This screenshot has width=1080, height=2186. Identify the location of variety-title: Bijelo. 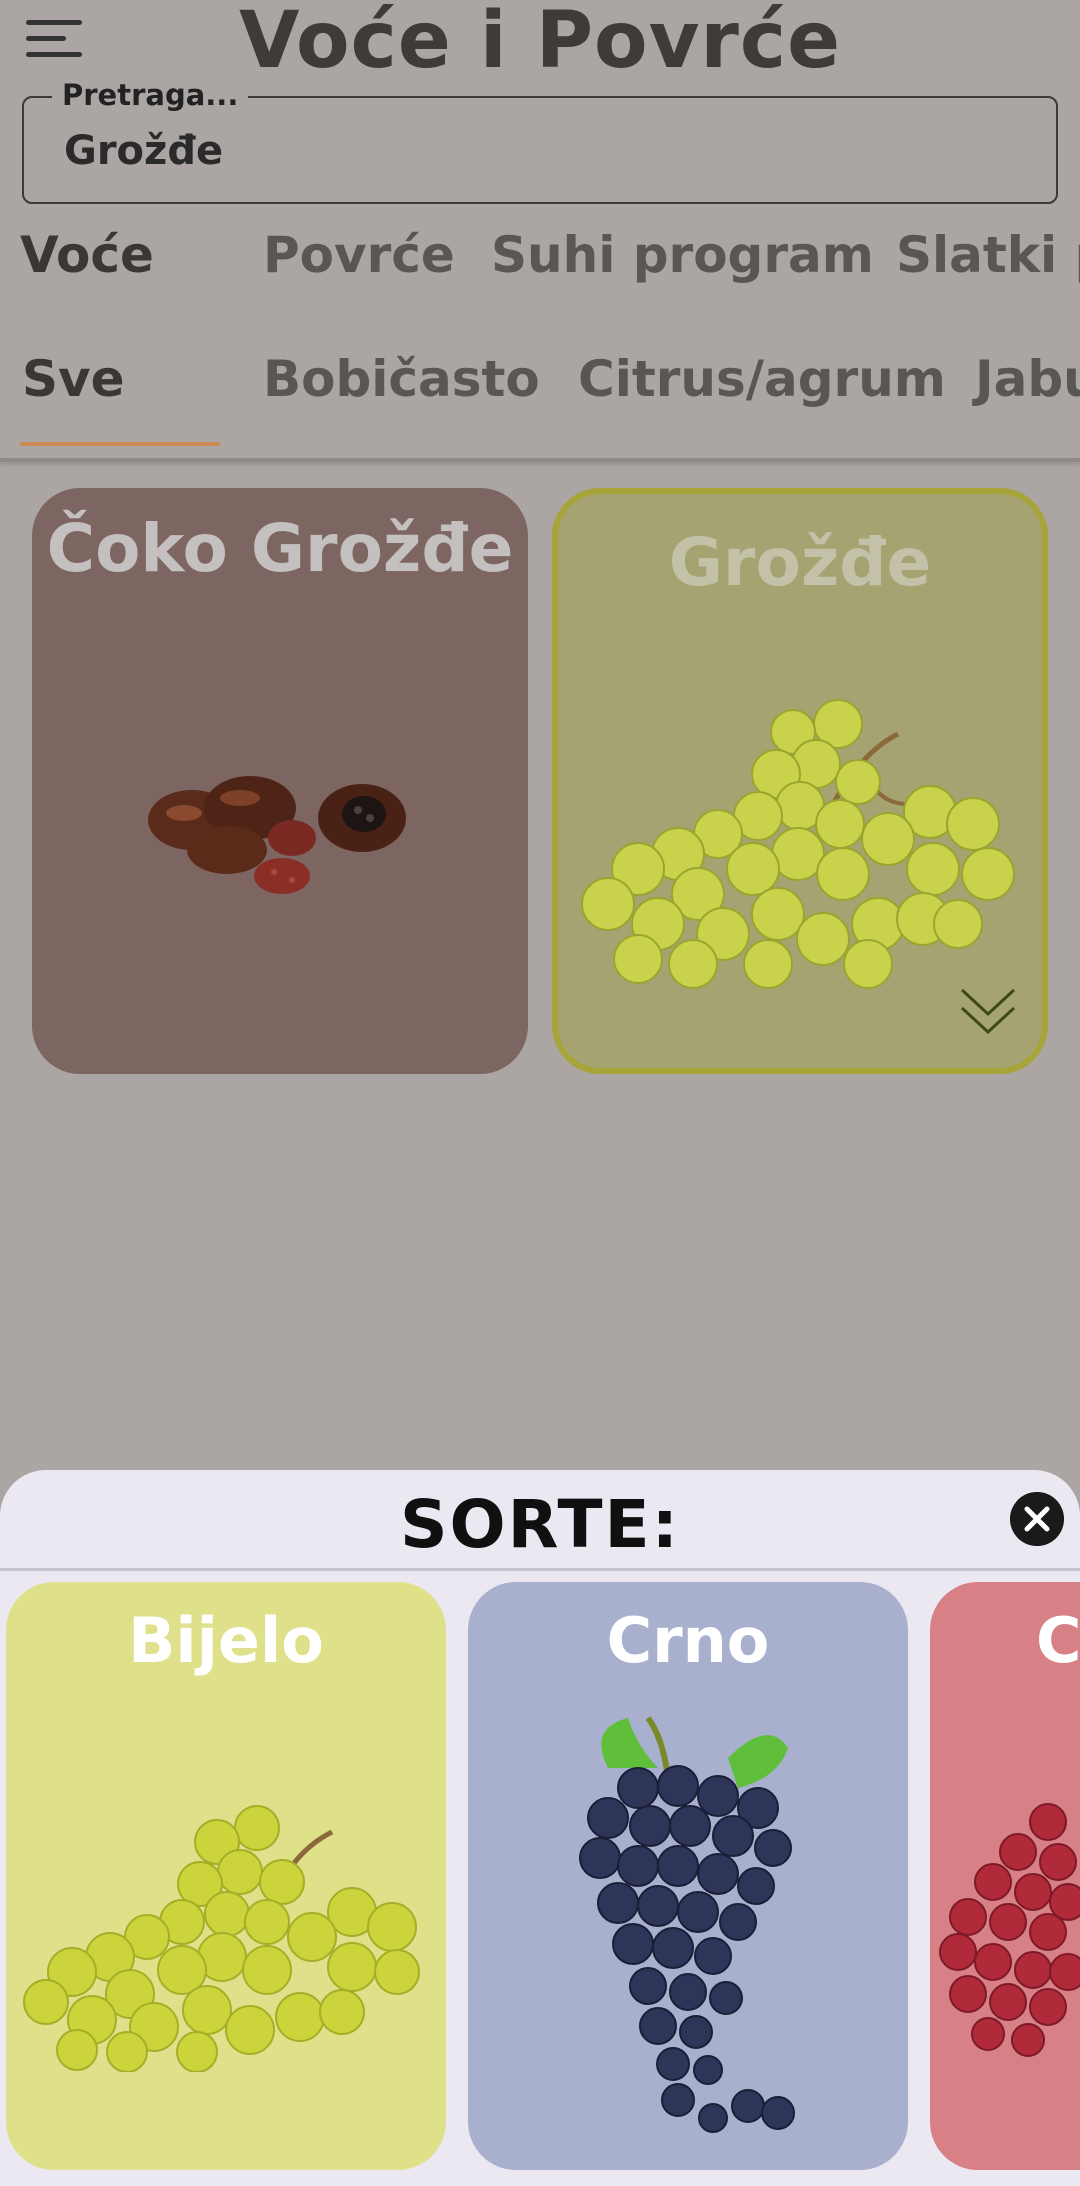
(226, 1640).